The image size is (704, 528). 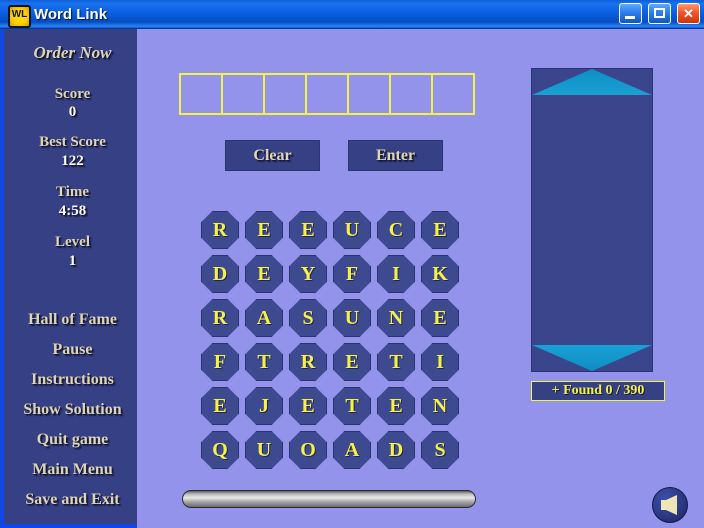 I want to click on time-label: Time, so click(x=72, y=192).